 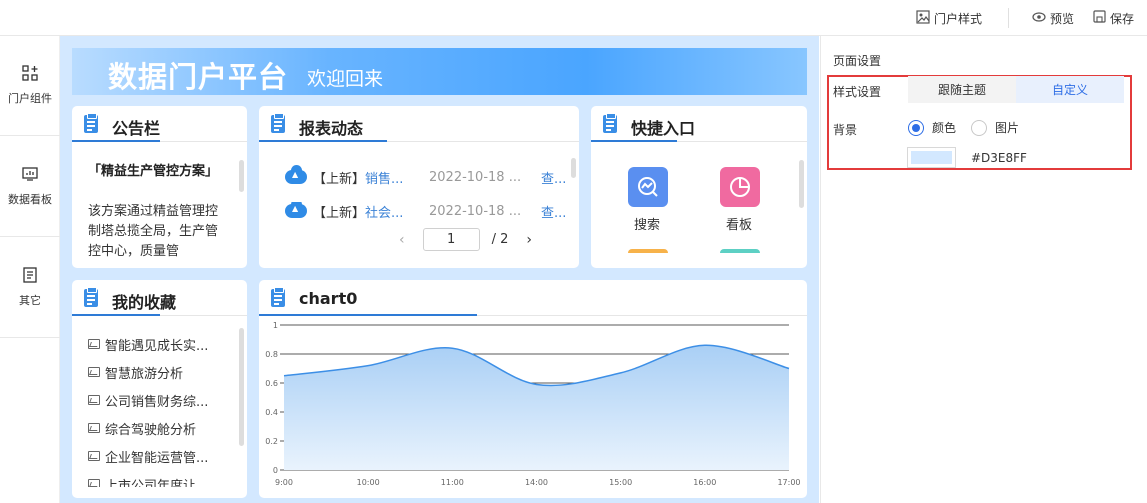 What do you see at coordinates (647, 223) in the screenshot?
I see `quick-entry-label: 搜索` at bounding box center [647, 223].